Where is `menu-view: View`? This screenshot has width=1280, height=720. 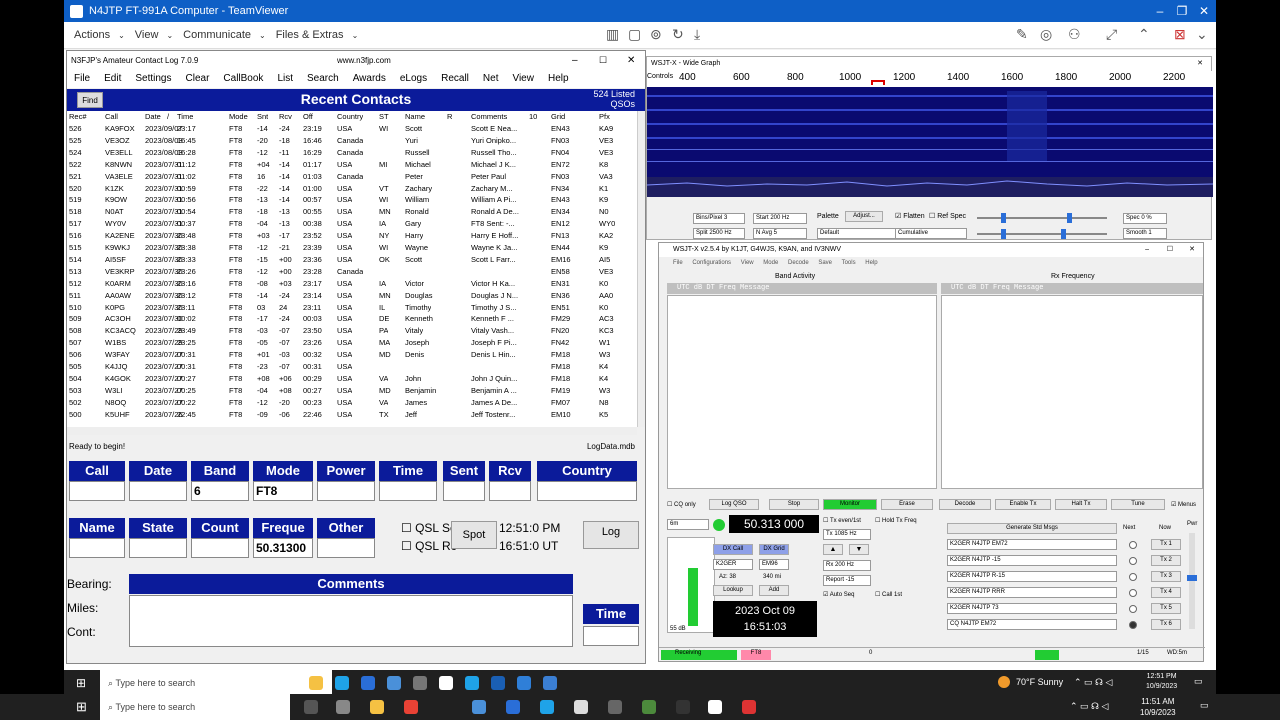 menu-view: View is located at coordinates (147, 35).